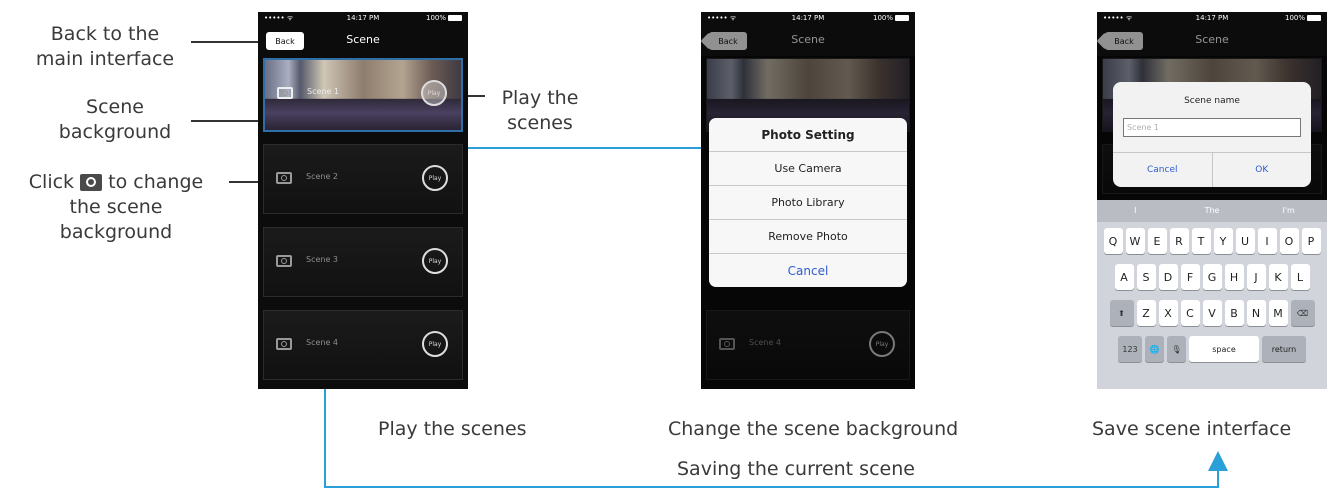 This screenshot has width=1334, height=495. I want to click on key: T, so click(1201, 241).